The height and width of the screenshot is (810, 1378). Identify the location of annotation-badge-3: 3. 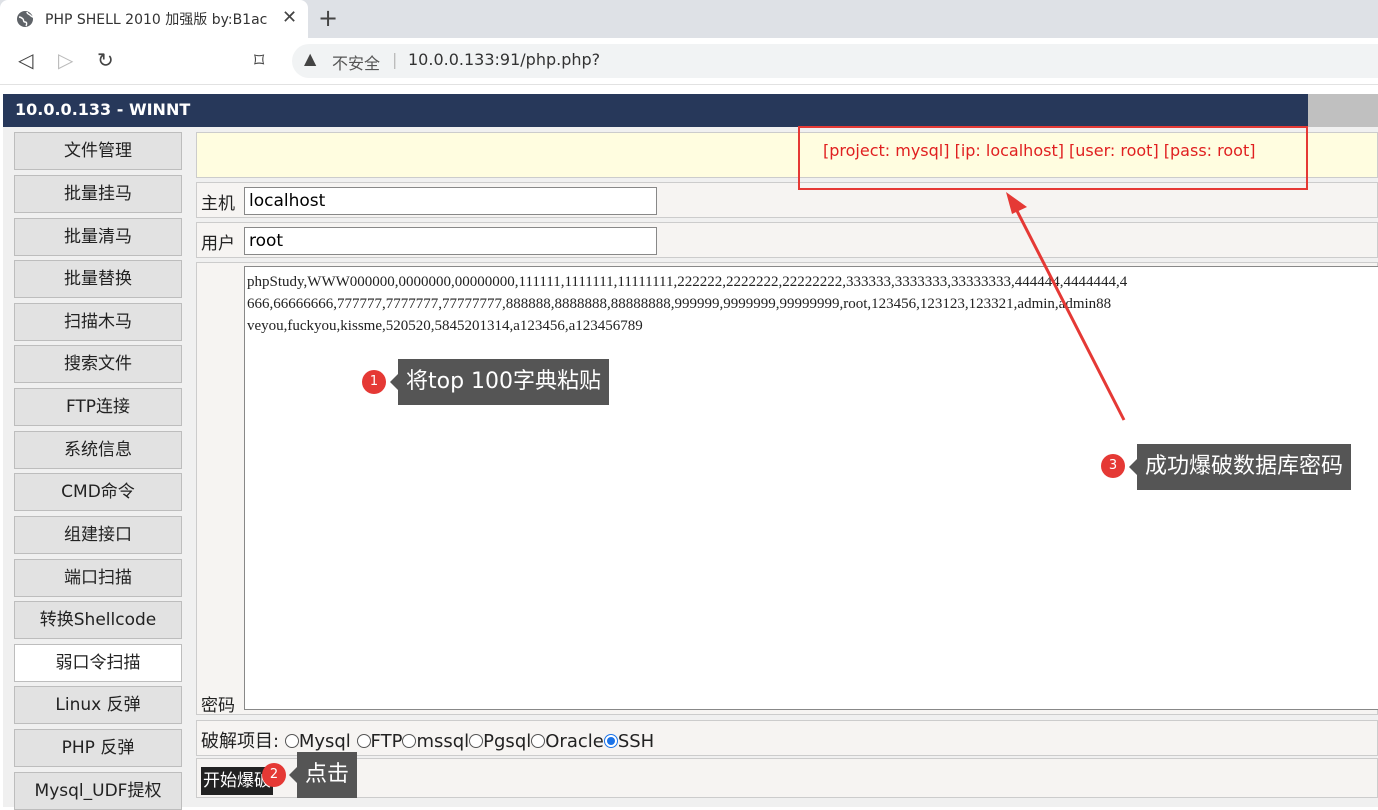
(1113, 466).